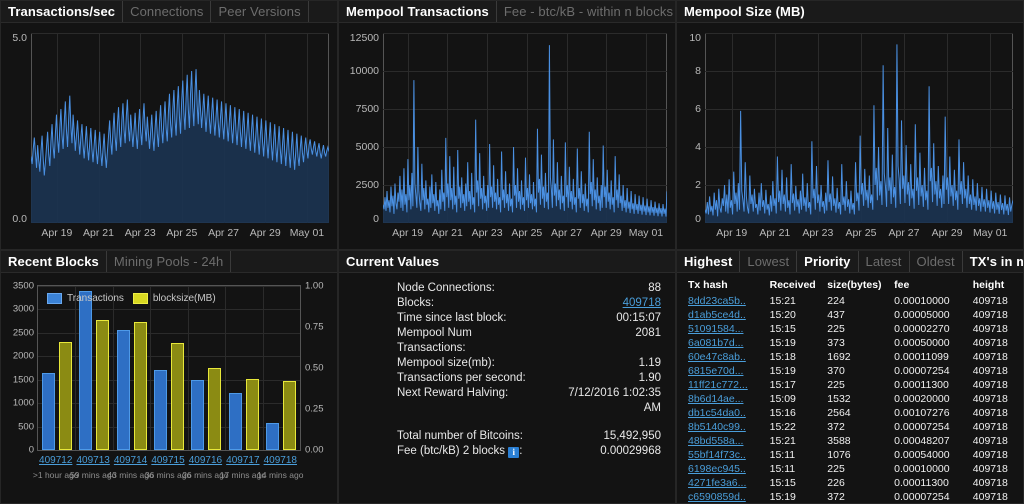 The width and height of the screenshot is (1024, 504). What do you see at coordinates (709, 261) in the screenshot?
I see `tab-highest: Highest` at bounding box center [709, 261].